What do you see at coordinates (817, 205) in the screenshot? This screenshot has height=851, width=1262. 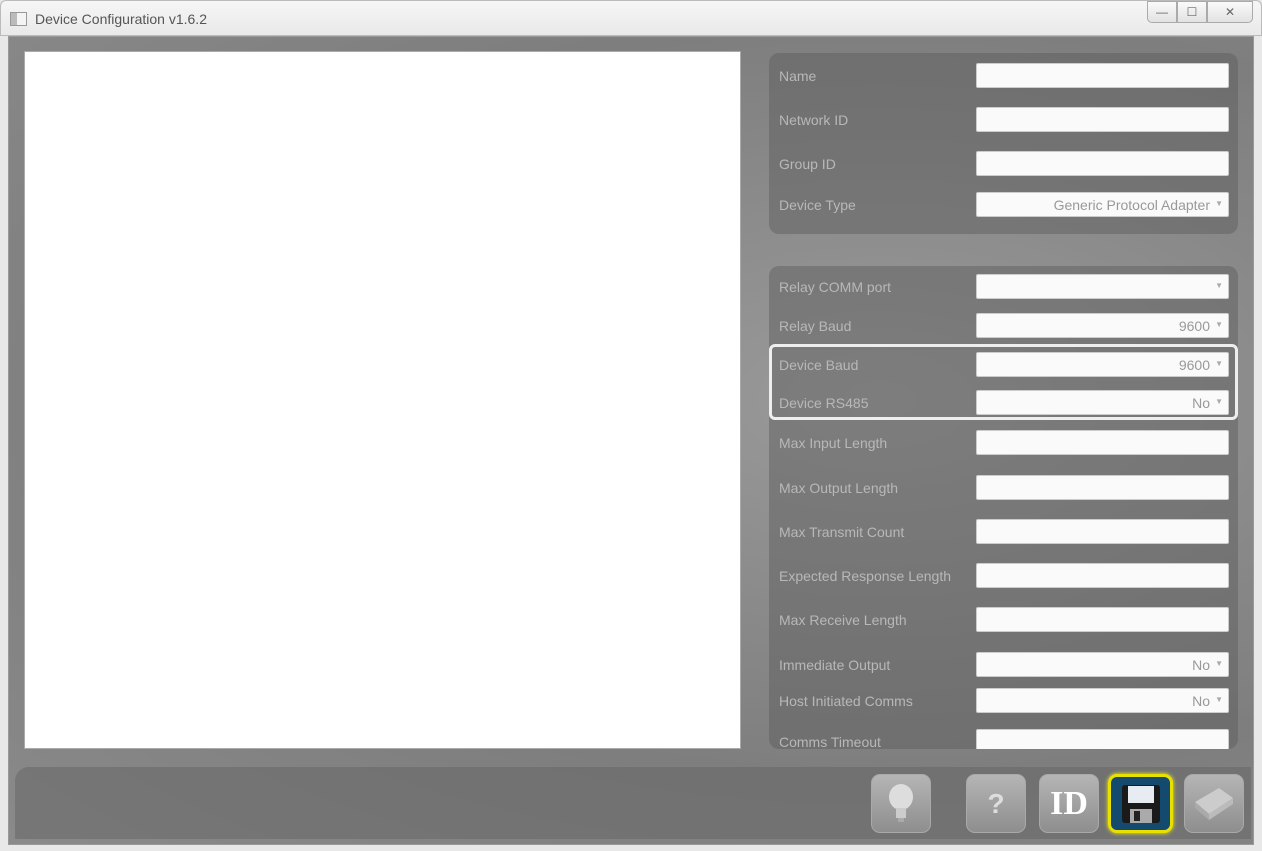 I see `device-type-label: Device Type` at bounding box center [817, 205].